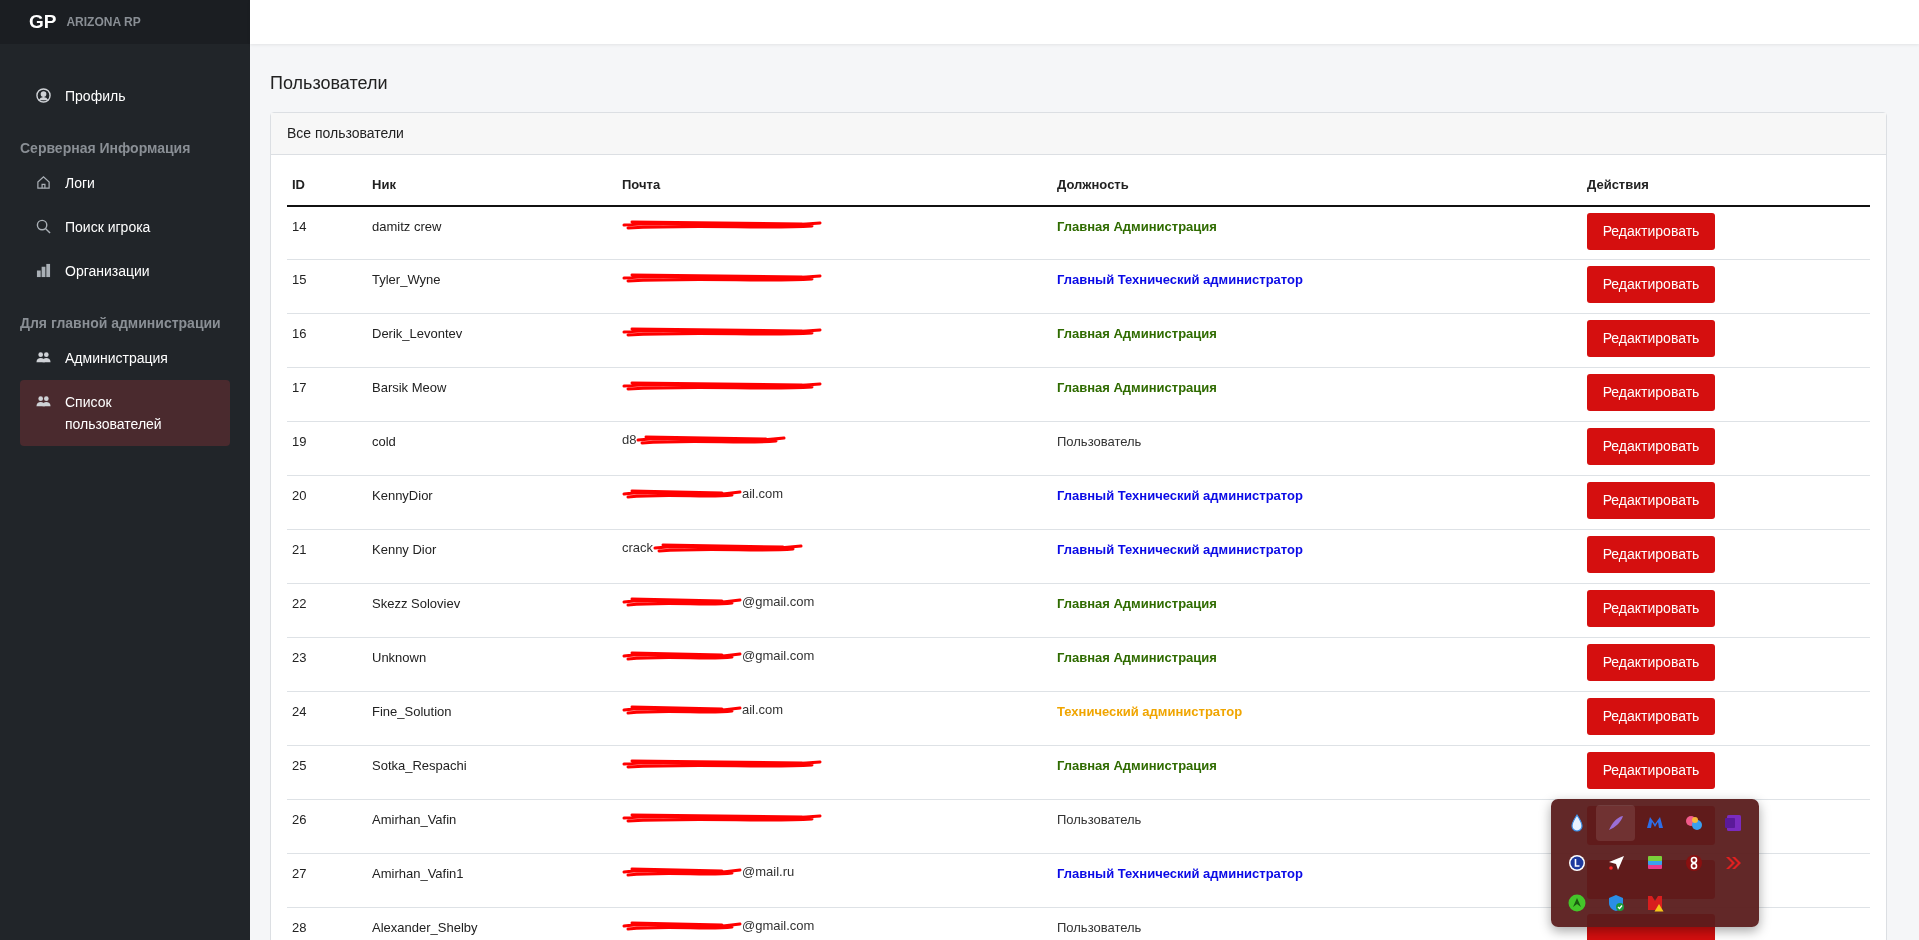 Image resolution: width=1919 pixels, height=940 pixels. What do you see at coordinates (384, 441) in the screenshot?
I see `nick-text: cold` at bounding box center [384, 441].